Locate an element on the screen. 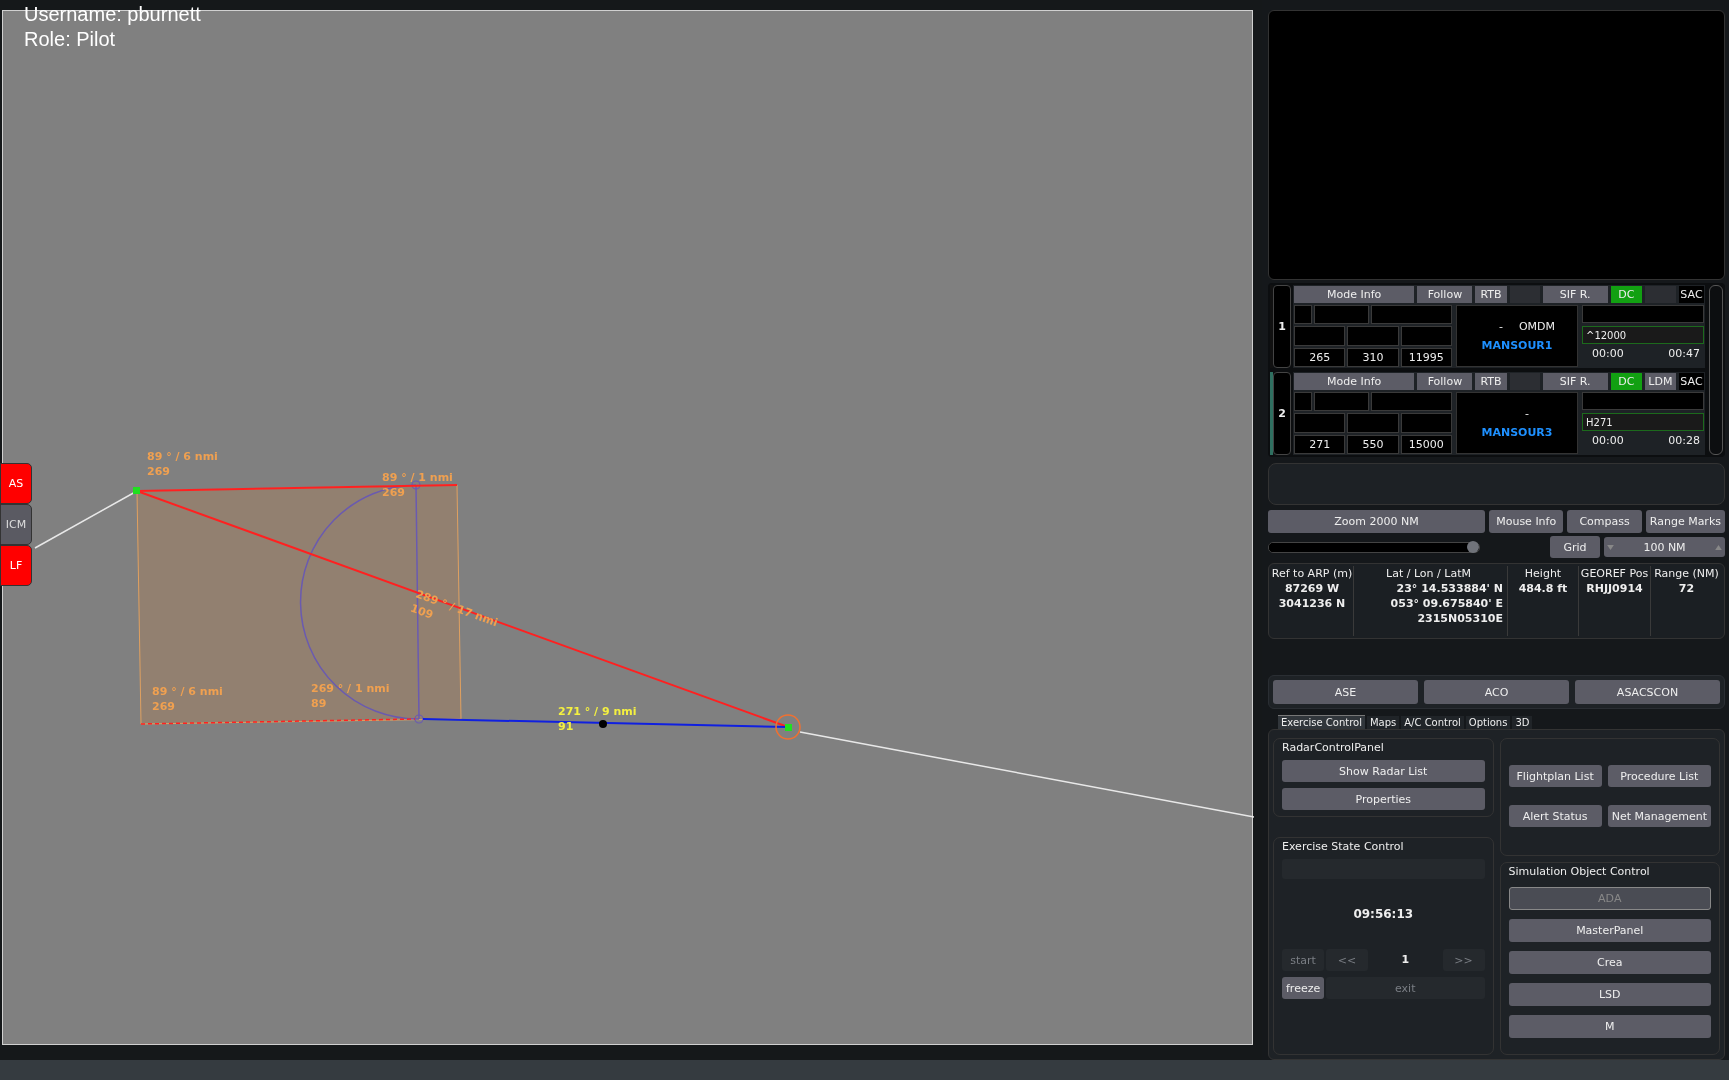  toggle-button: Range Marks is located at coordinates (1685, 521).